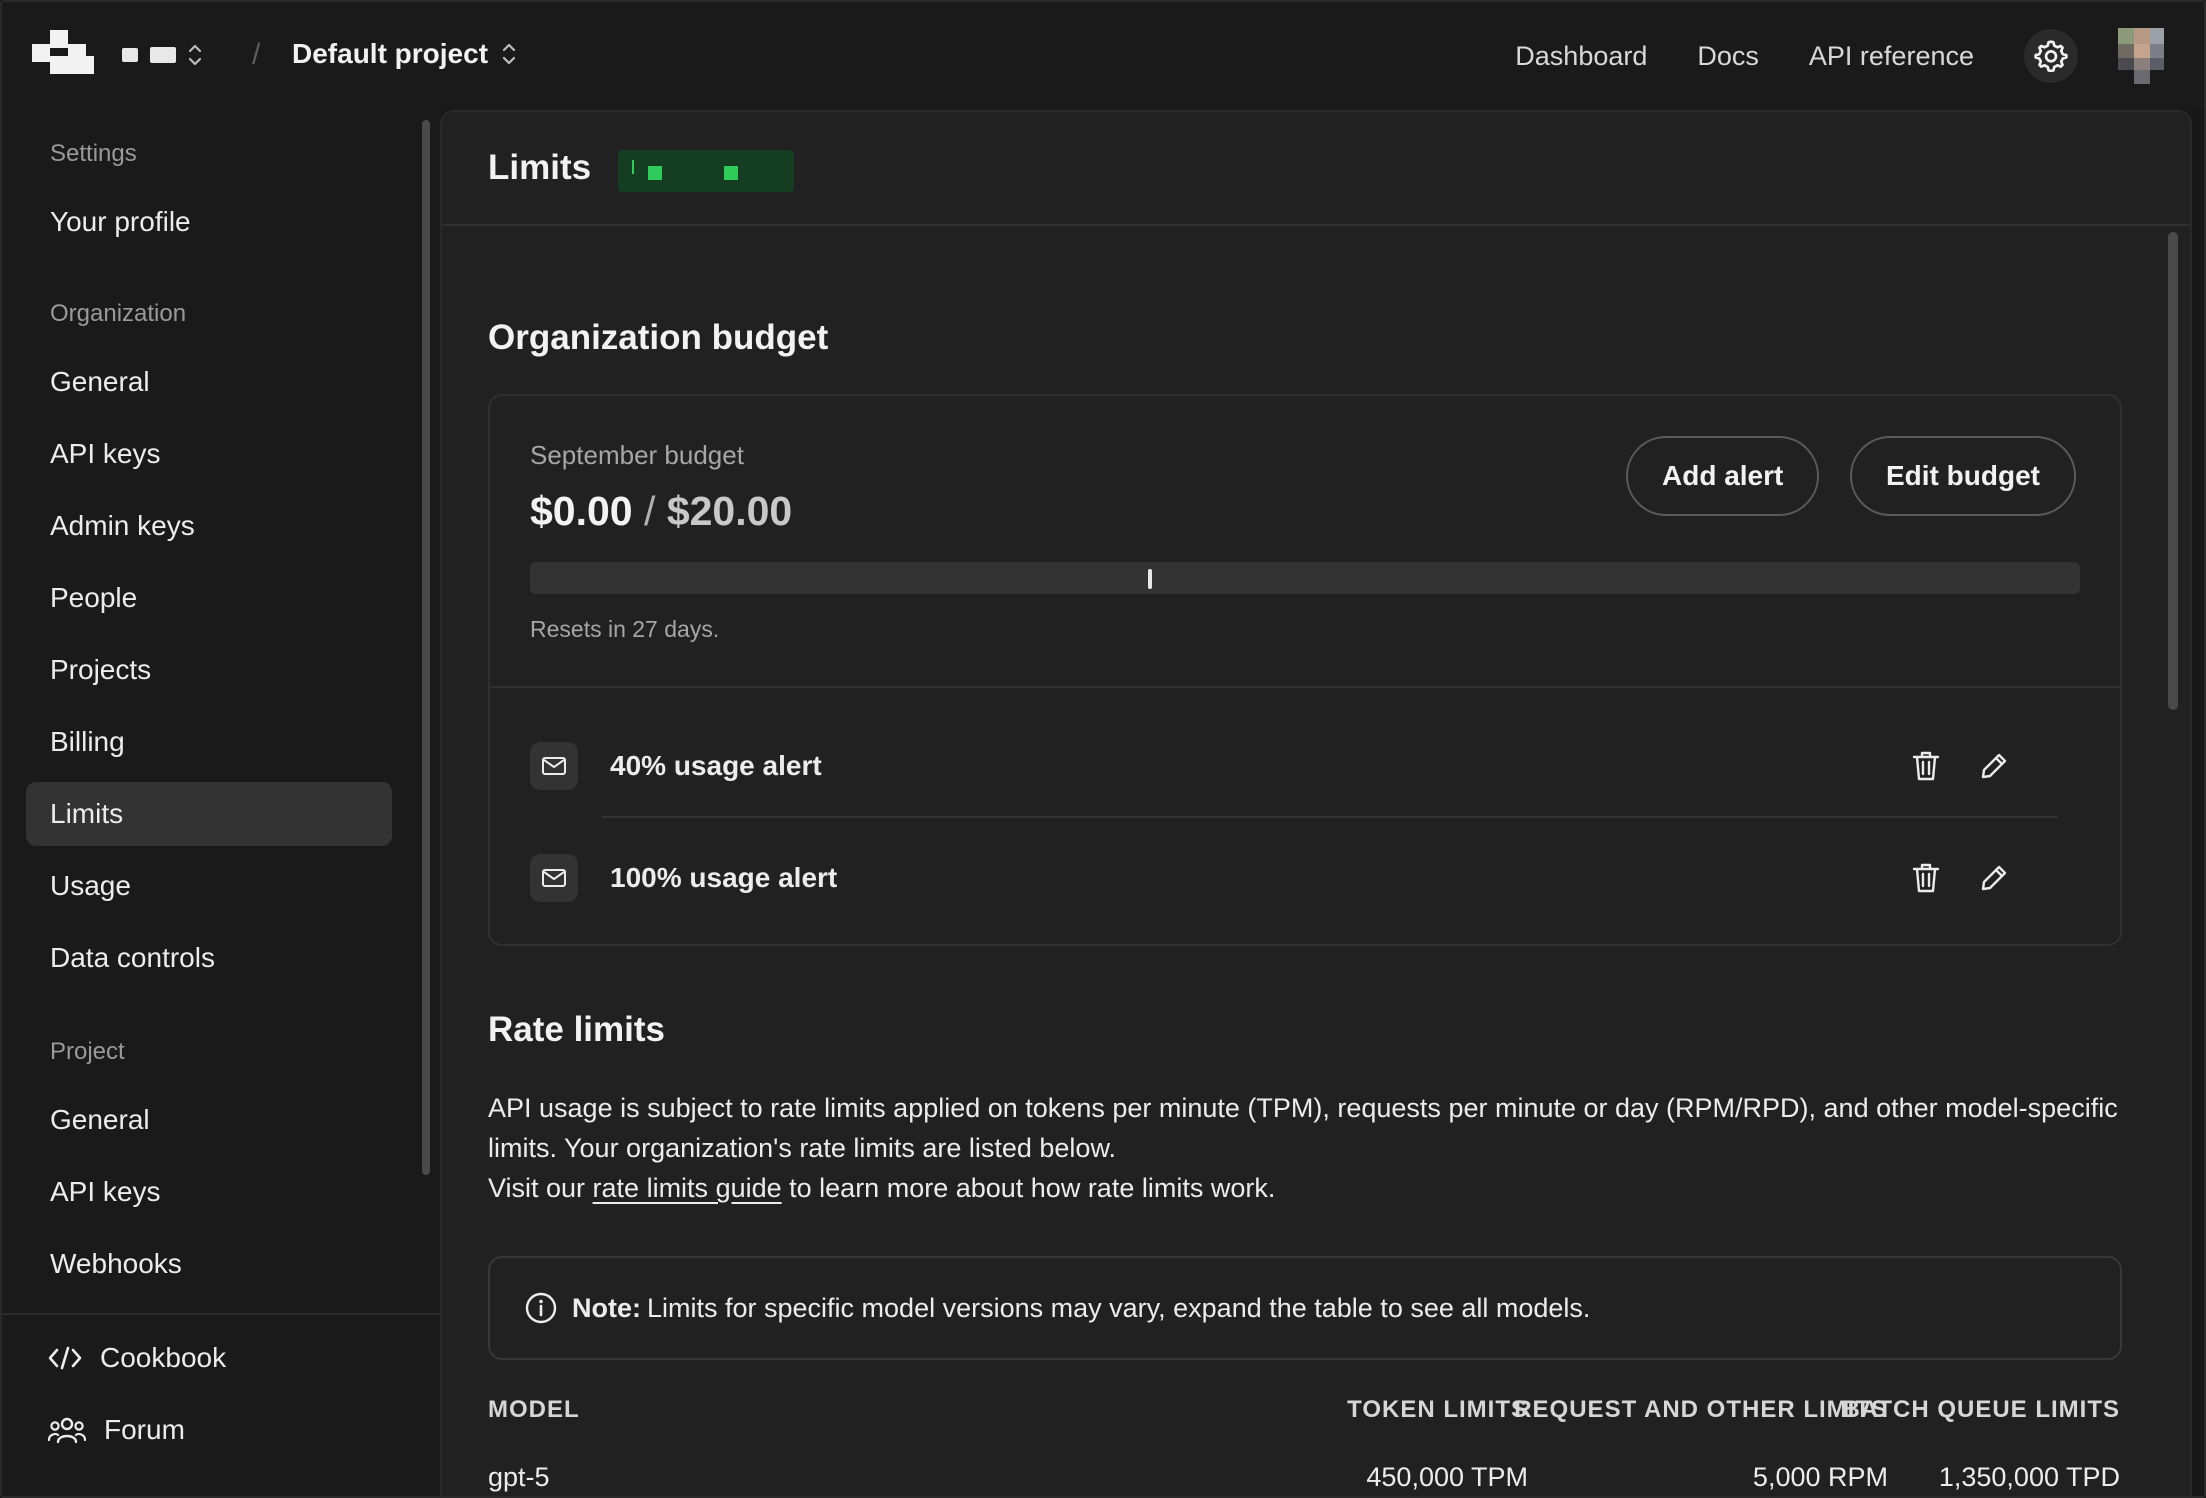 The width and height of the screenshot is (2206, 1498). I want to click on budget-spent: $0.00, so click(581, 511).